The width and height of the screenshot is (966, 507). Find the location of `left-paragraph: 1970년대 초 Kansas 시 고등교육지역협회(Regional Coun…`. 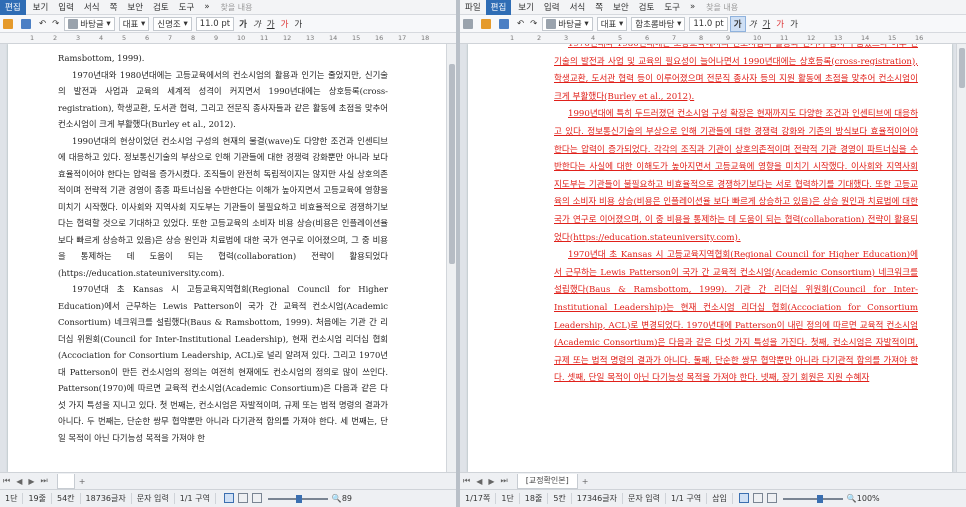

left-paragraph: 1970년대 초 Kansas 시 고등교육지역협회(Regional Coun… is located at coordinates (223, 363).